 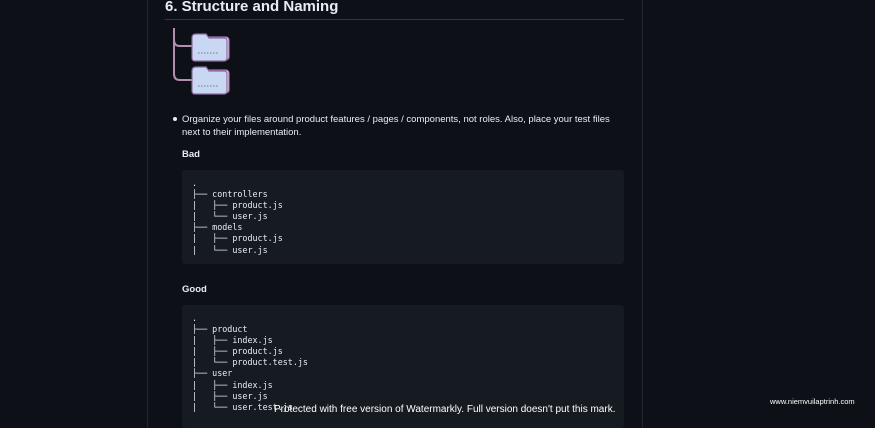 What do you see at coordinates (230, 395) in the screenshot?
I see `code-line: | ├── user.js` at bounding box center [230, 395].